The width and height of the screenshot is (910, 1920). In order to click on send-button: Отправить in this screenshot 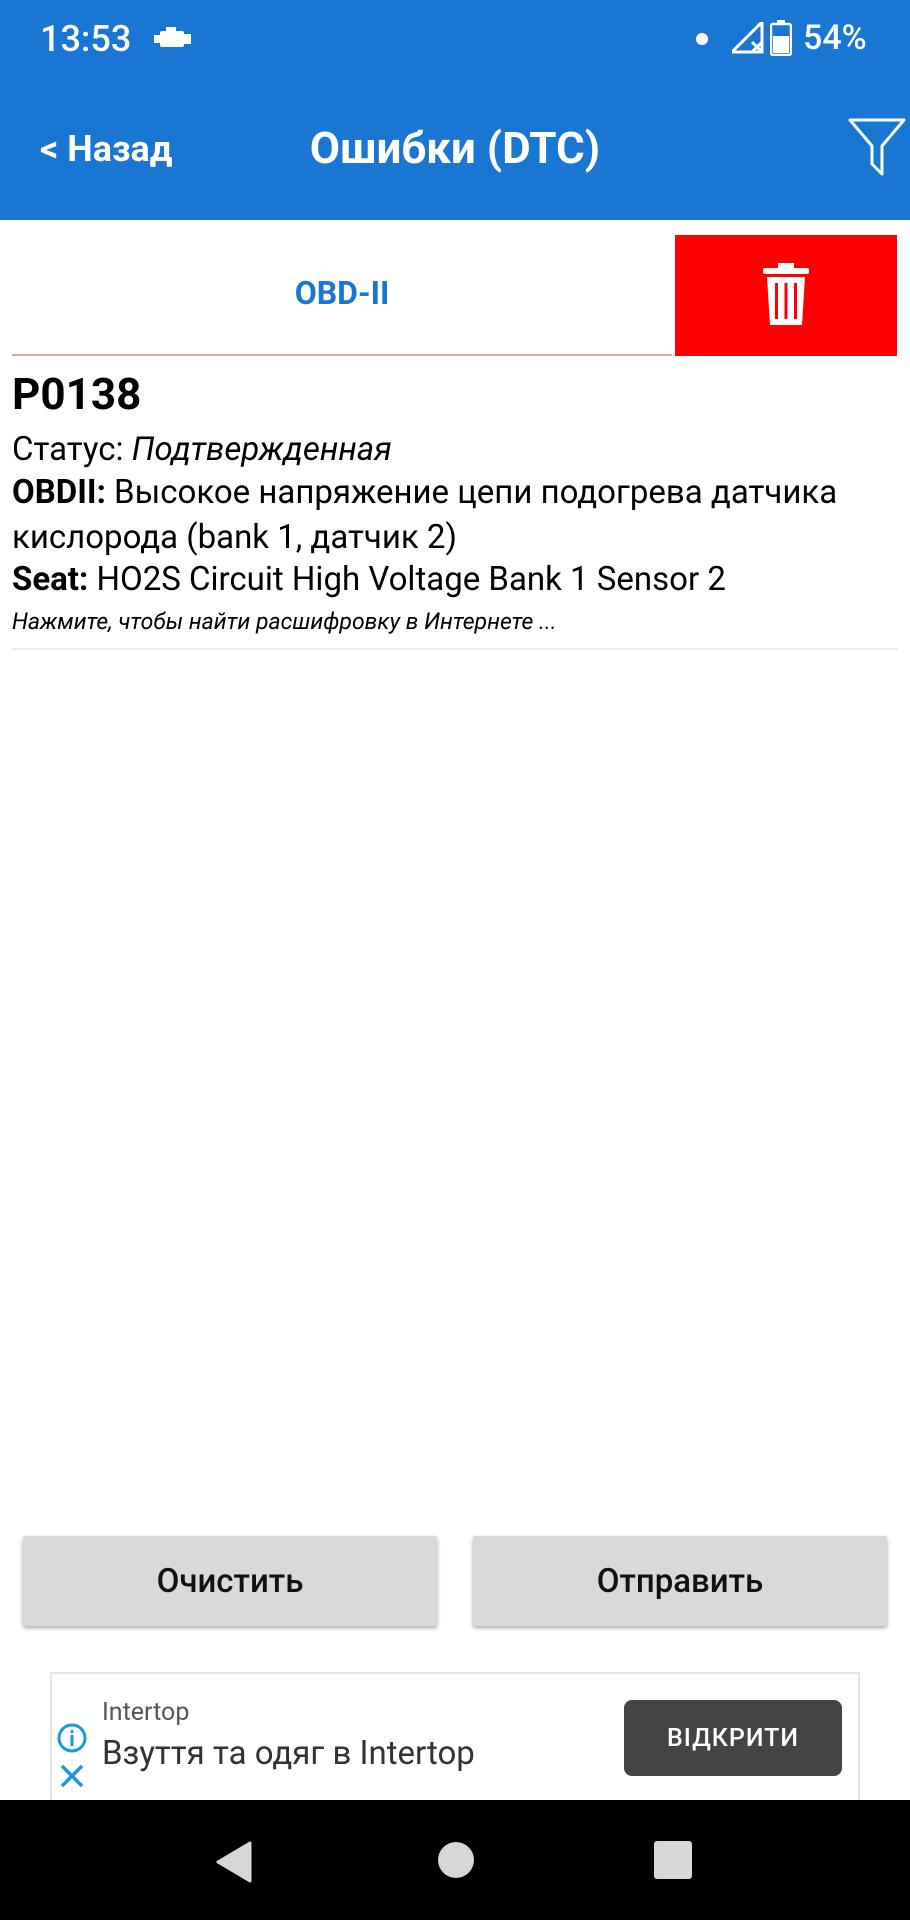, I will do `click(680, 1581)`.